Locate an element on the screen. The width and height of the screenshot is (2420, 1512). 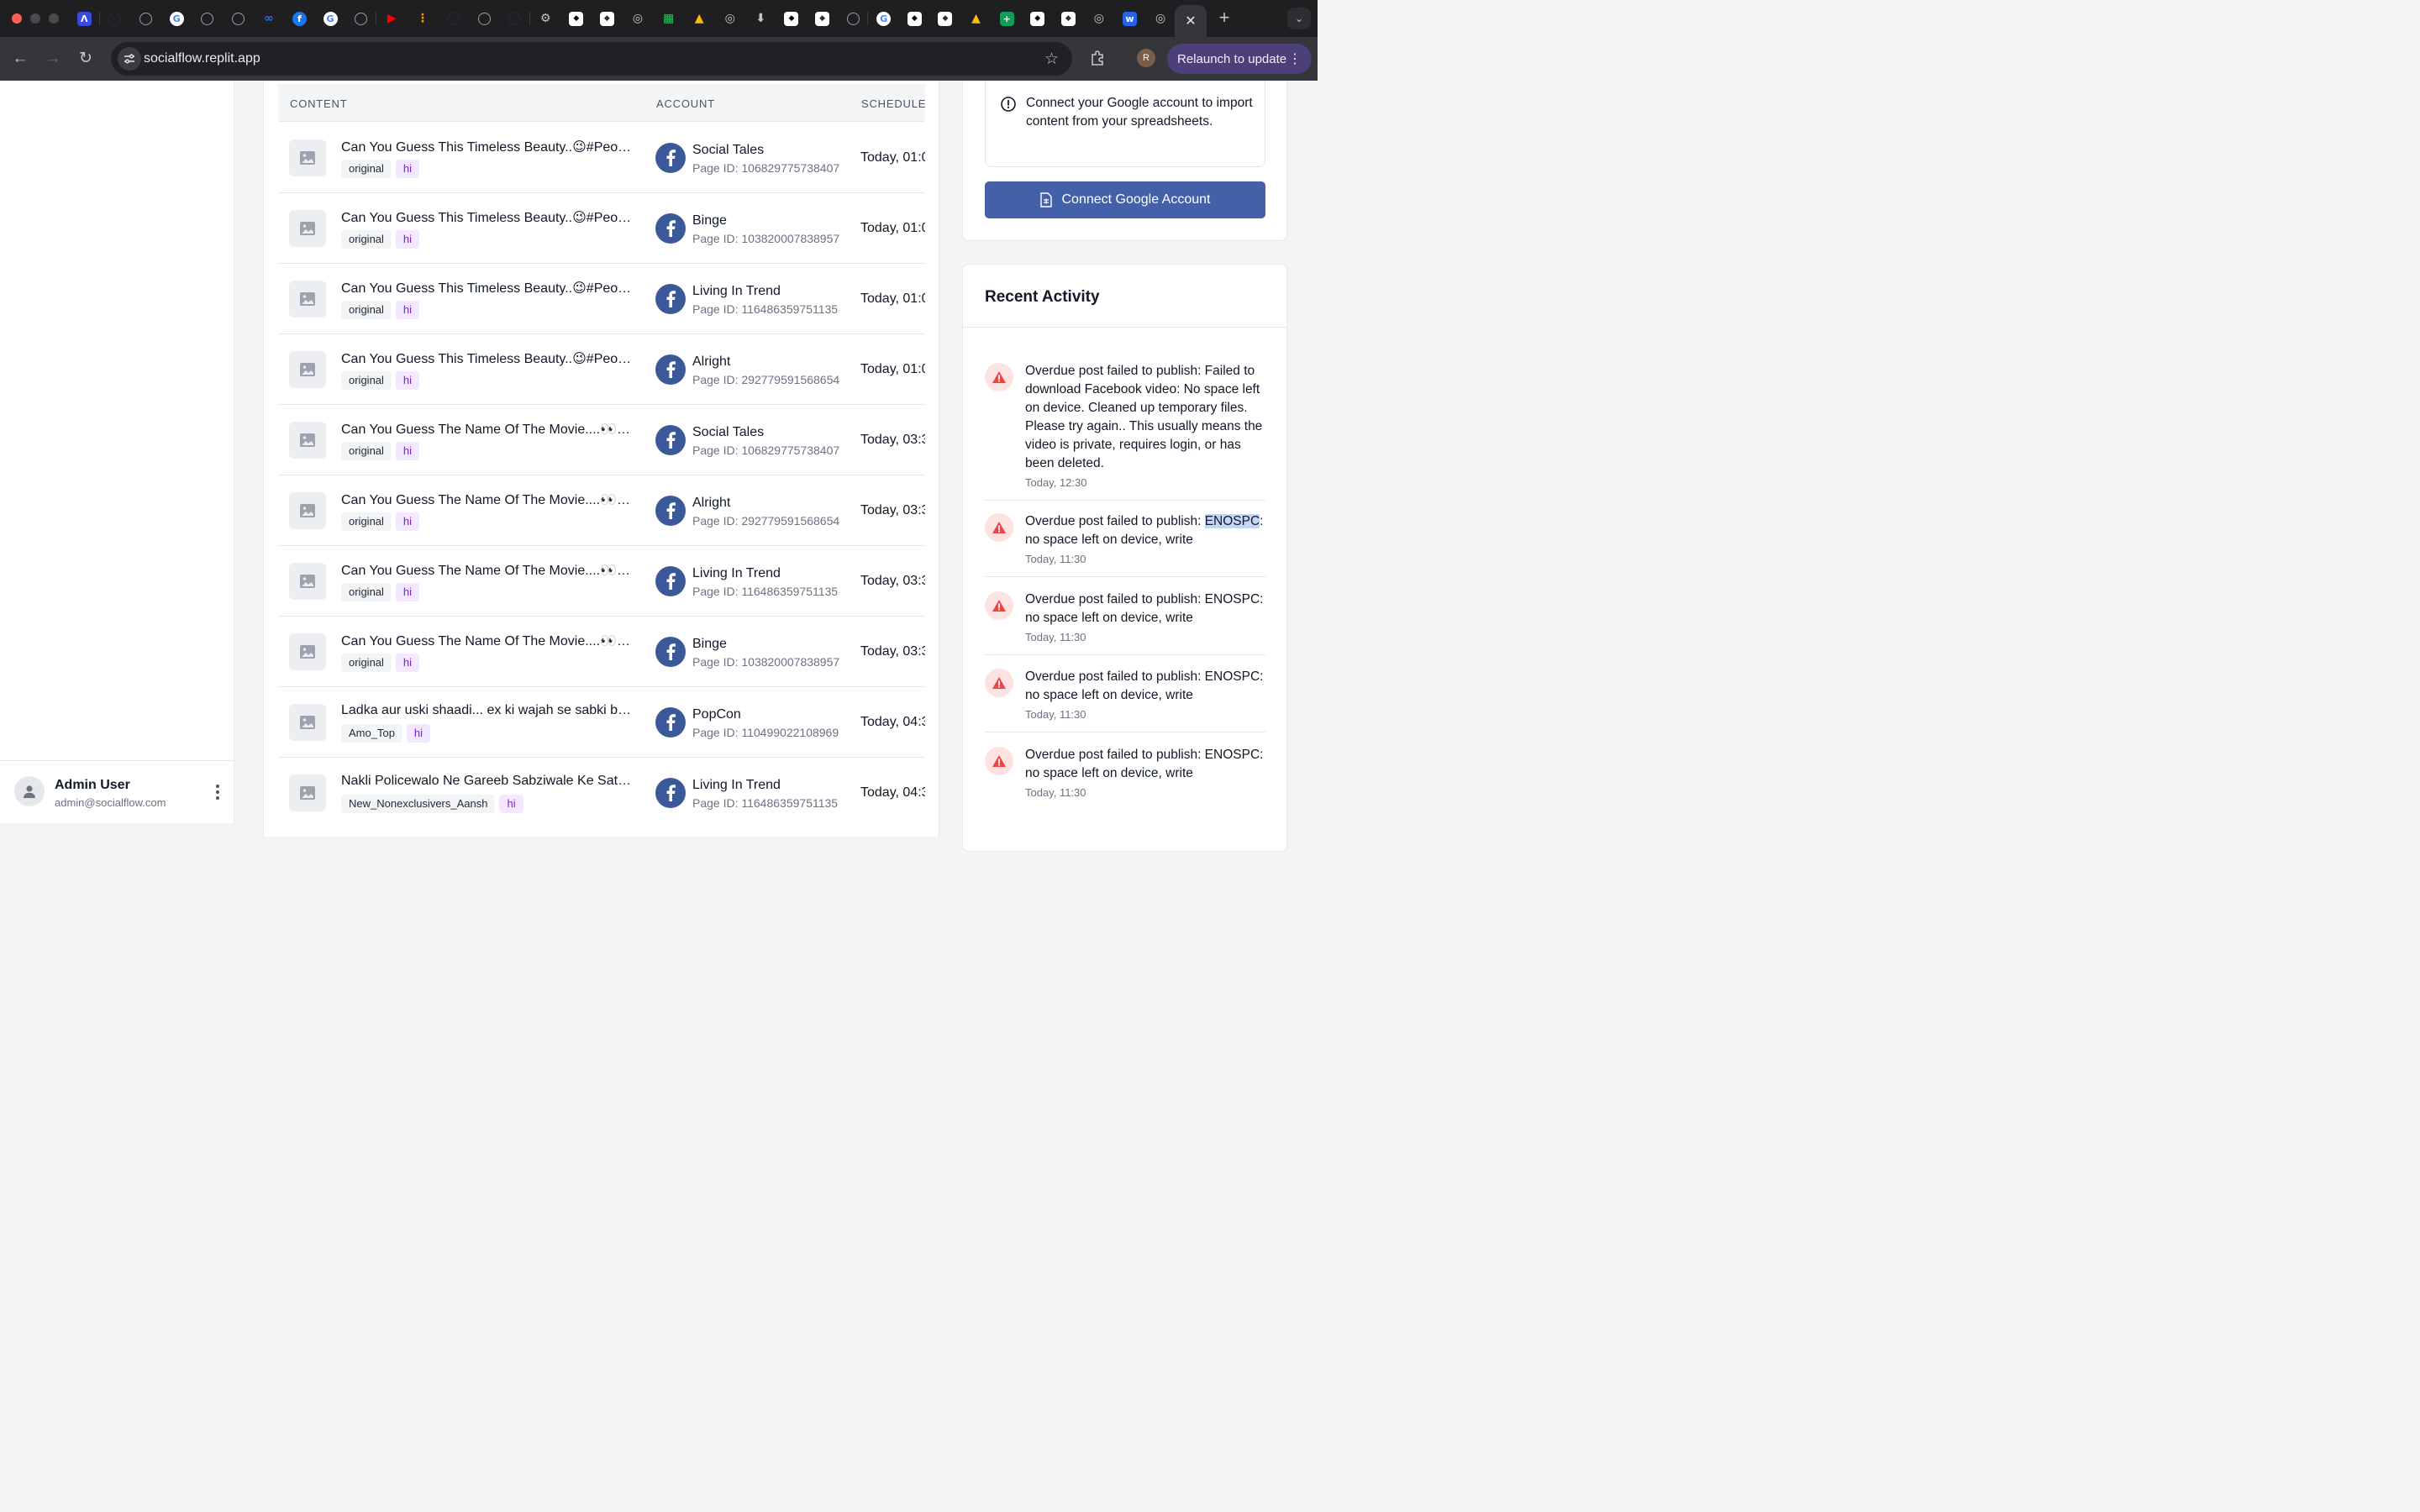
relaunch-to-update-button: Relaunch to update ⋮ is located at coordinates (1239, 59).